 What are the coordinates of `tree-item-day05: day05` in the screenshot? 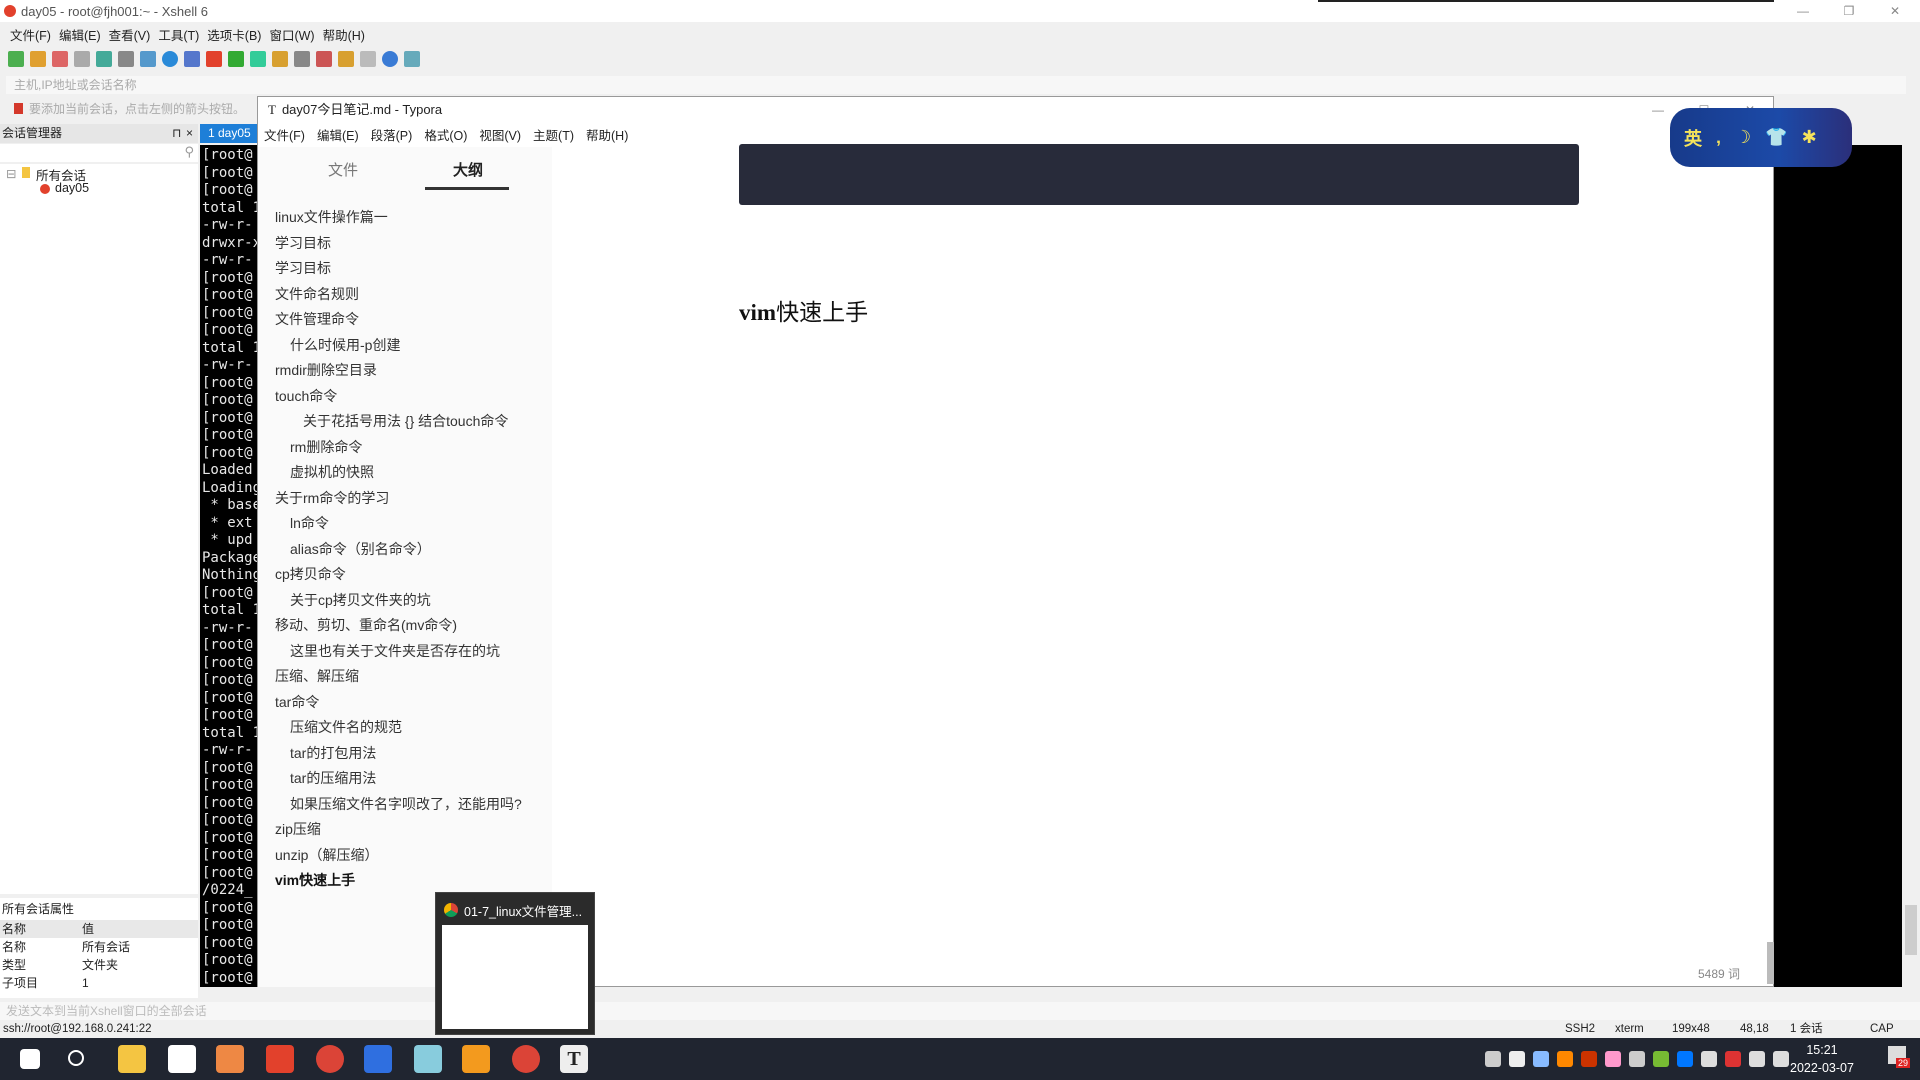 It's located at (72, 188).